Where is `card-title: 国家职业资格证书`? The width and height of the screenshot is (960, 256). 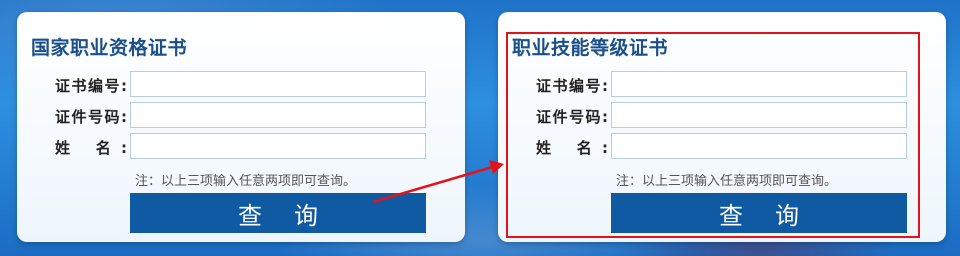
card-title: 国家职业资格证书 is located at coordinates (109, 48).